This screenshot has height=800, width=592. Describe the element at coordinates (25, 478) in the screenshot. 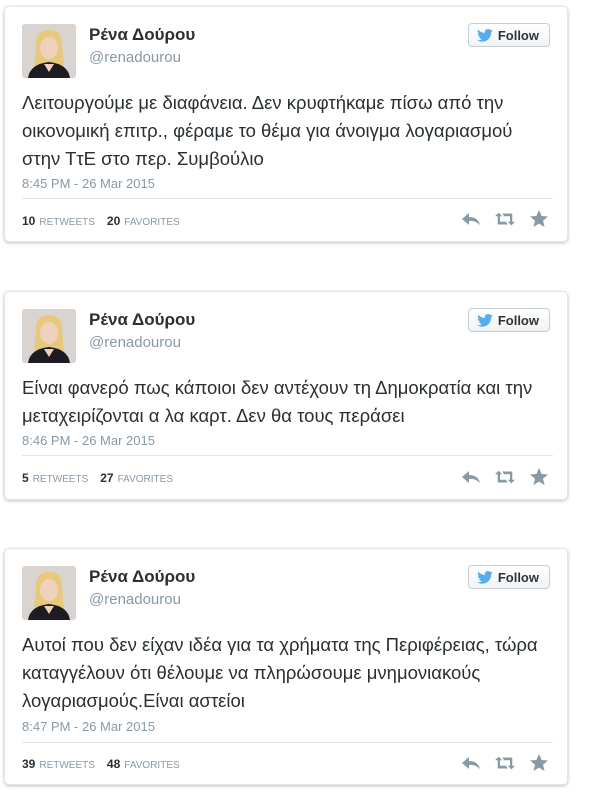

I see `retweet-count: 5` at that location.